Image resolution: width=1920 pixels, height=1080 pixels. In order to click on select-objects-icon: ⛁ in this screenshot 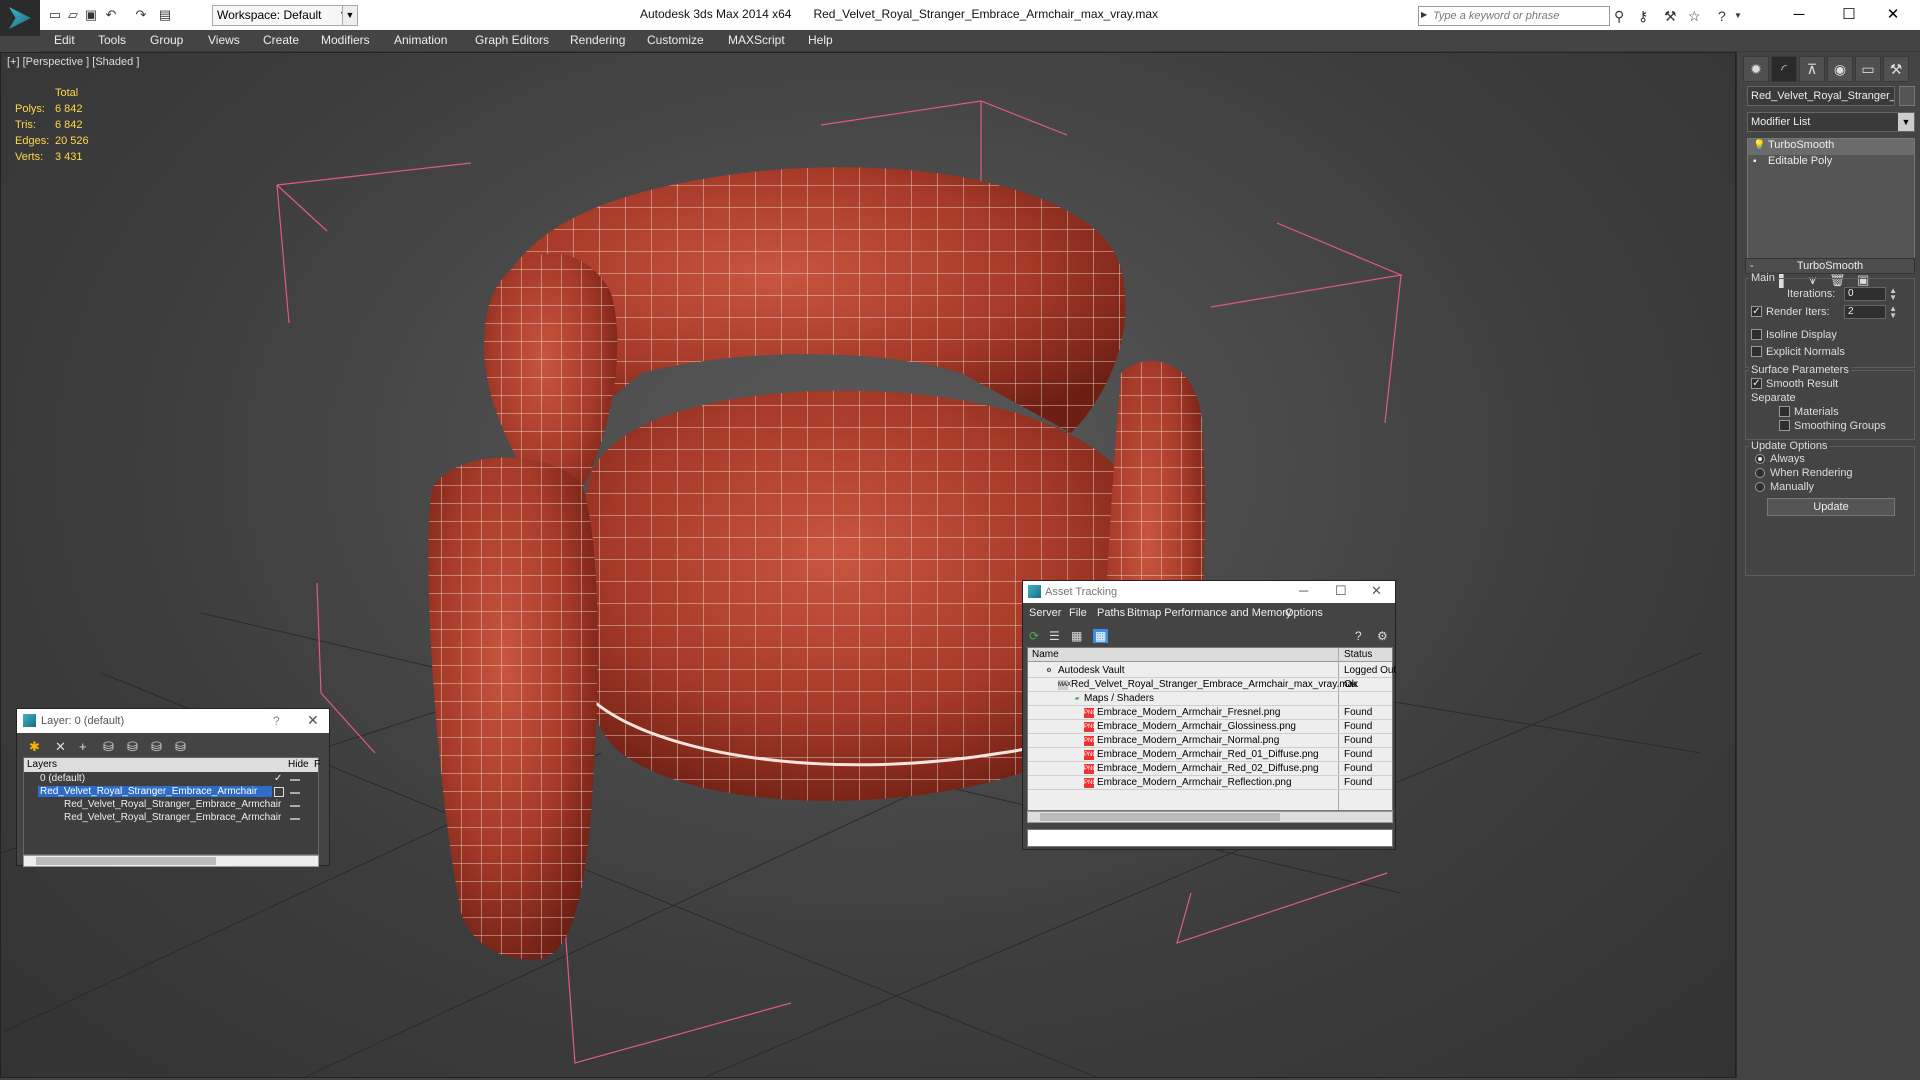, I will do `click(108, 747)`.